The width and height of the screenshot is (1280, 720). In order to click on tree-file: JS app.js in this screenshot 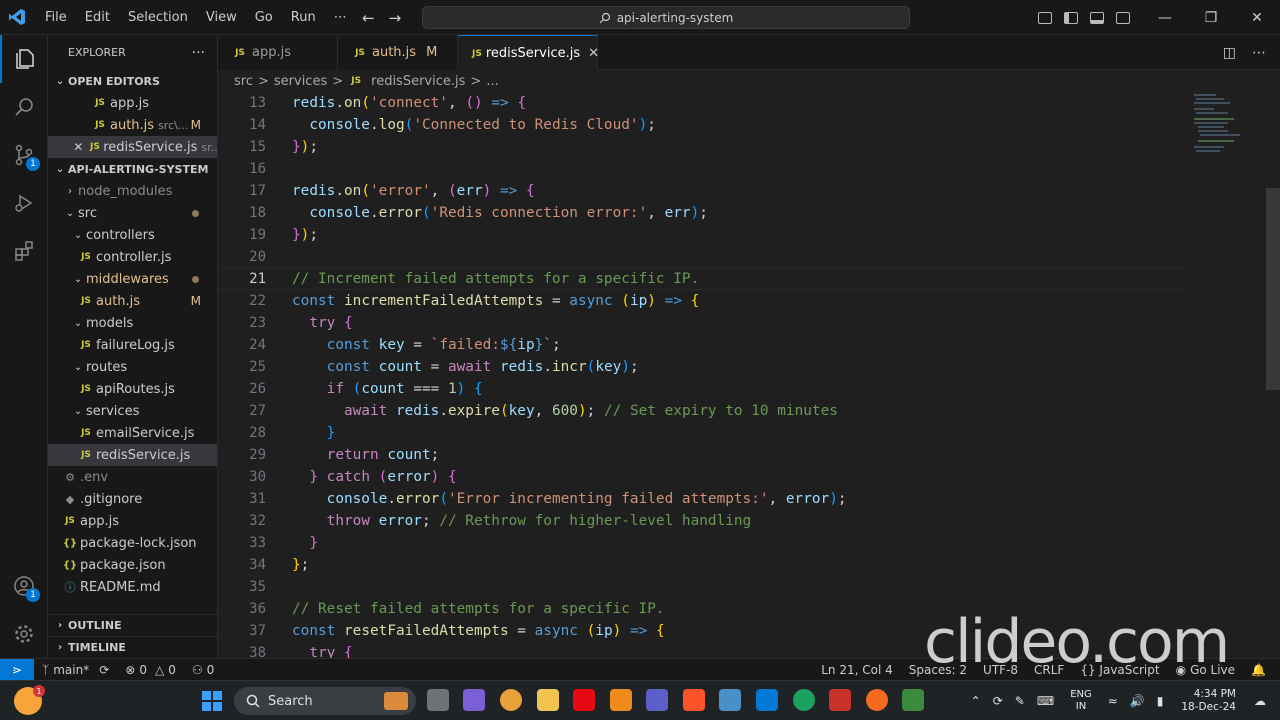, I will do `click(132, 521)`.